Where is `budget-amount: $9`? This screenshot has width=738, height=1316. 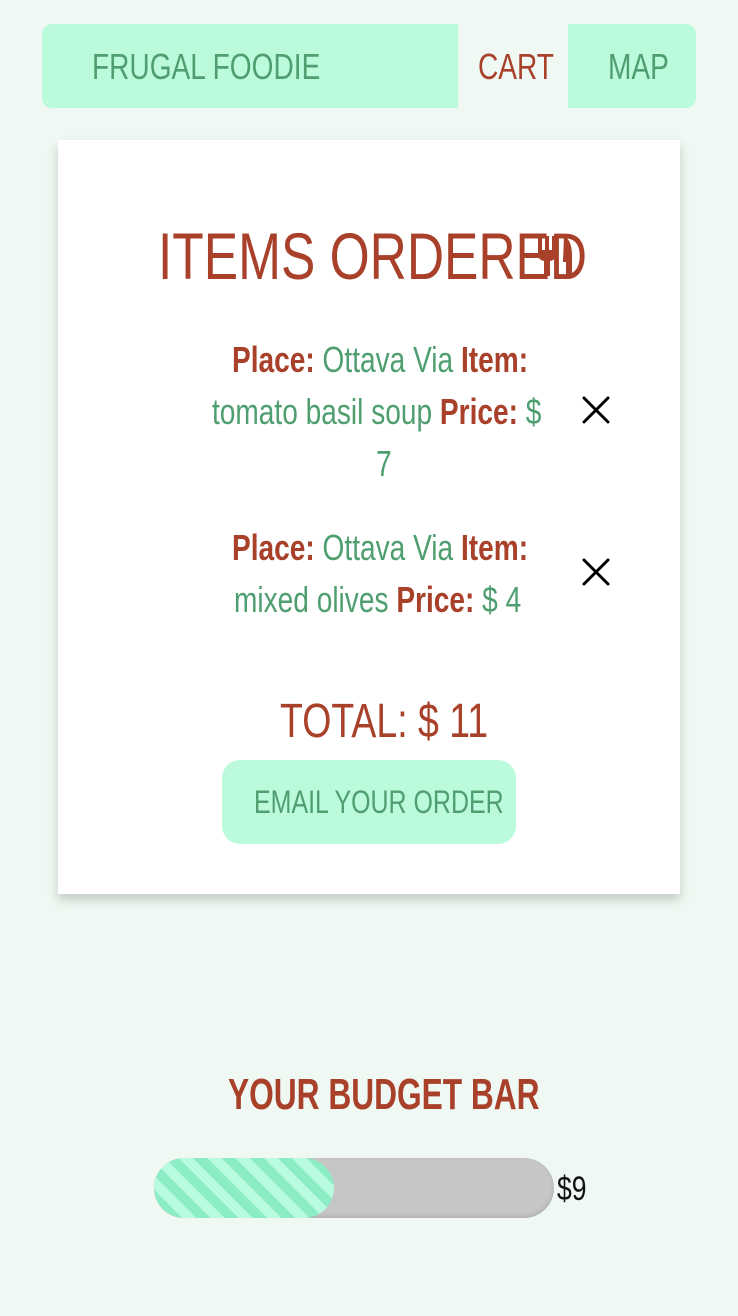 budget-amount: $9 is located at coordinates (572, 1189).